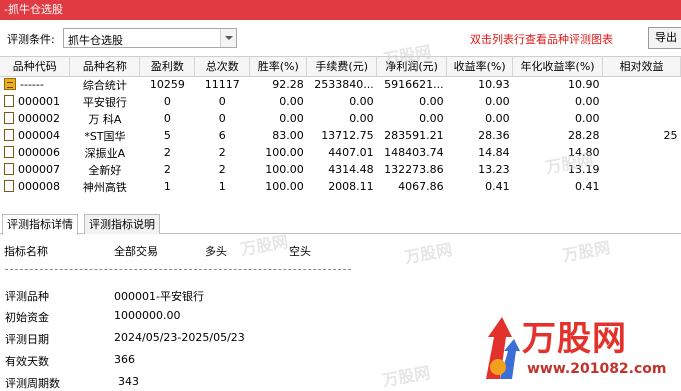 This screenshot has width=681, height=391. I want to click on detail-label: 有效天数, so click(27, 361).